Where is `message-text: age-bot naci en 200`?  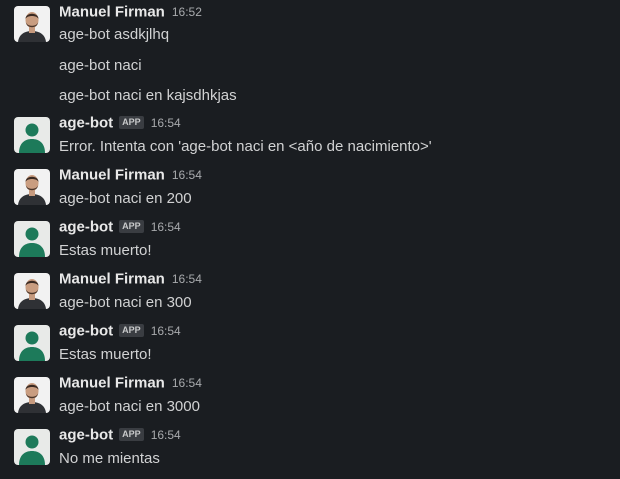
message-text: age-bot naci en 200 is located at coordinates (125, 198).